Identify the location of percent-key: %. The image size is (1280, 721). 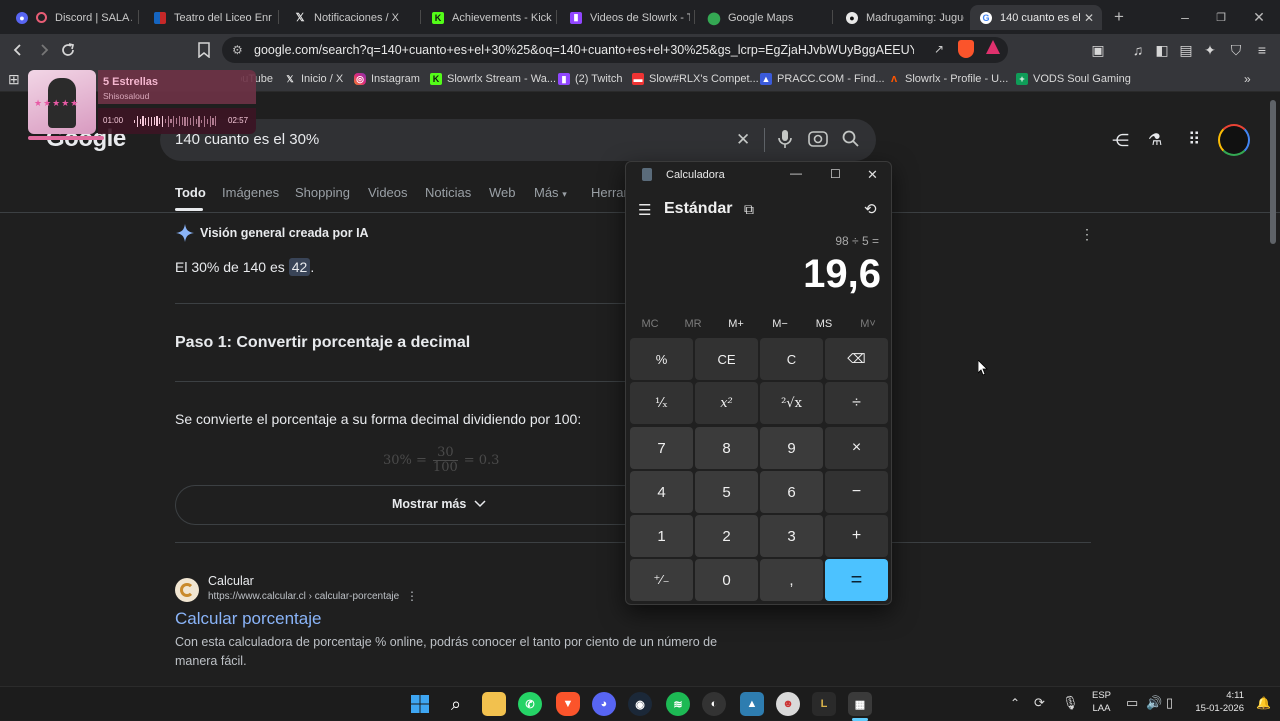
(661, 359).